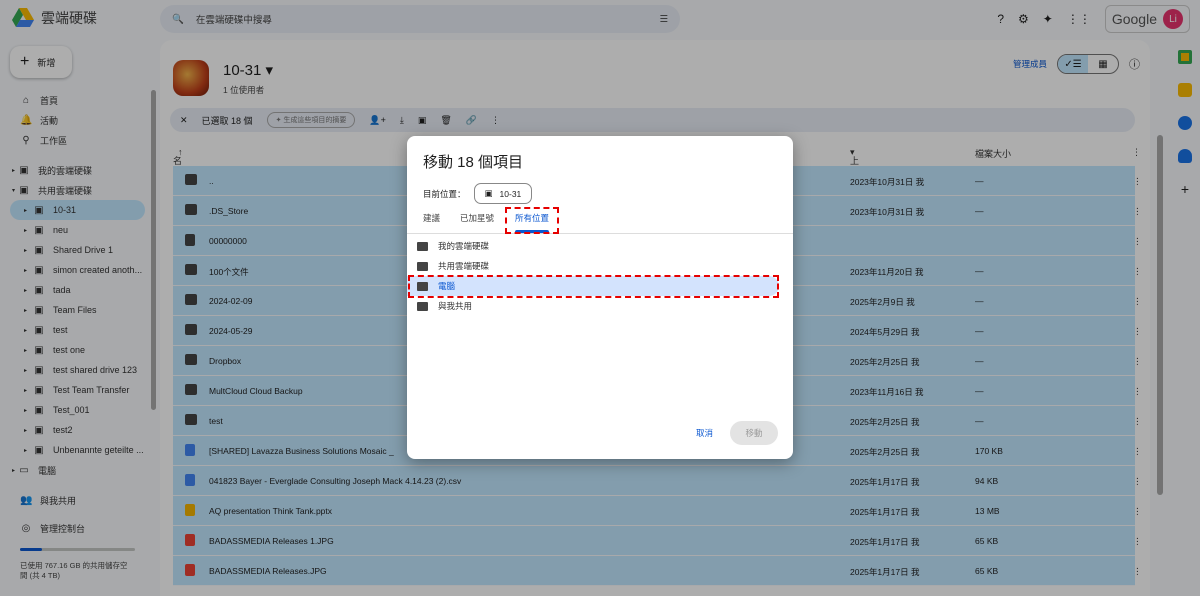 The height and width of the screenshot is (596, 1200). What do you see at coordinates (593, 266) in the screenshot?
I see `option-shared-drives: 共用雲端硬碟` at bounding box center [593, 266].